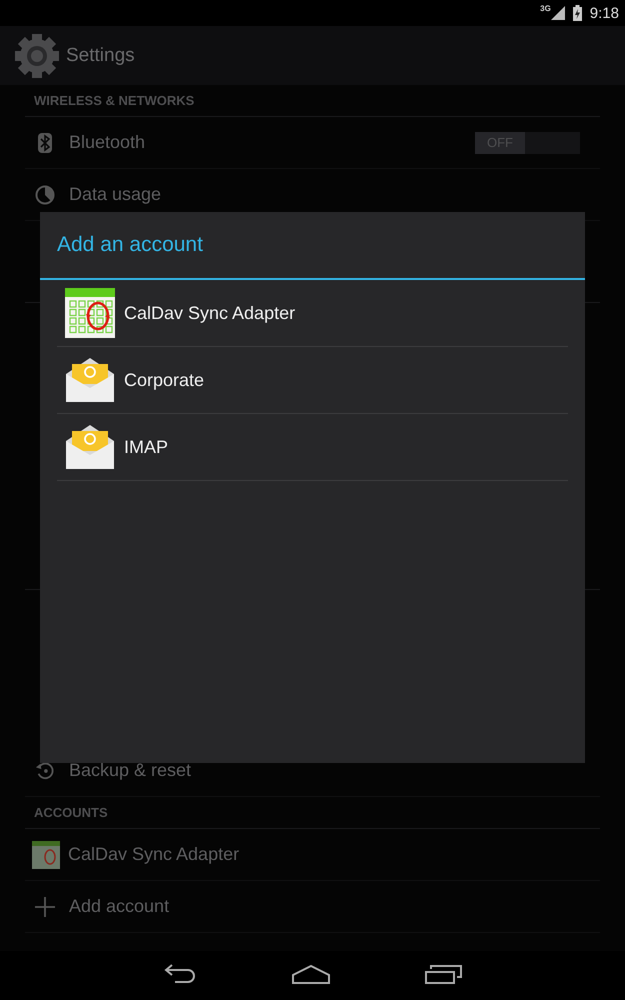 This screenshot has width=625, height=1000. I want to click on account-type-item: IMAP, so click(312, 447).